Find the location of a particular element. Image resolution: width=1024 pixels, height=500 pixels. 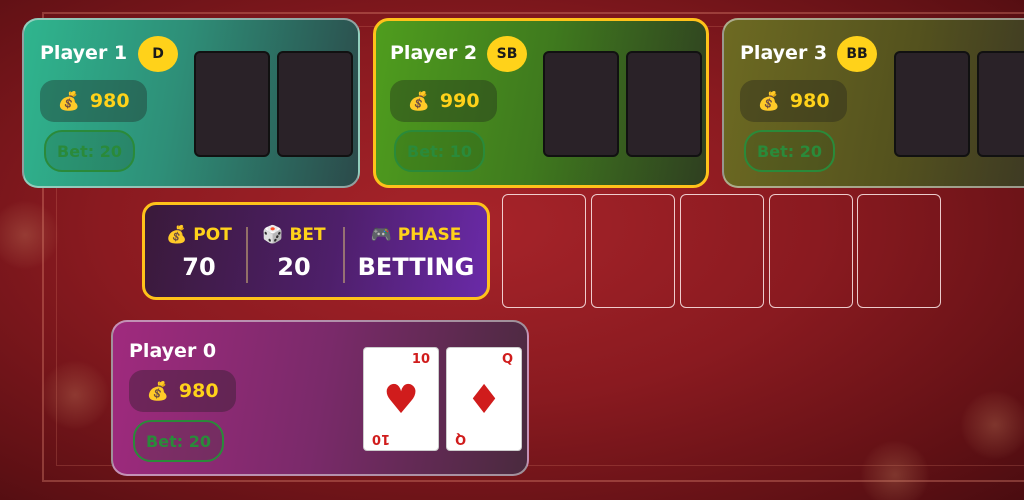

chip-count: 💰 990 is located at coordinates (443, 101).